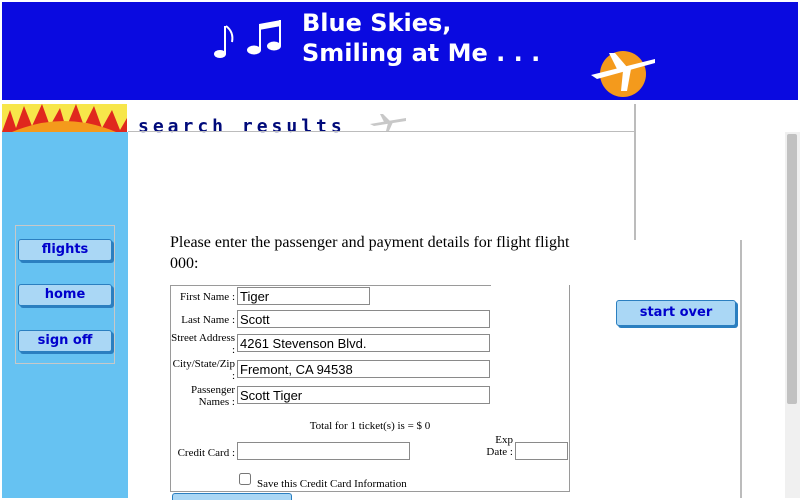  What do you see at coordinates (421, 38) in the screenshot?
I see `banner-title: Blue Skies, Smiling at Me . . .` at bounding box center [421, 38].